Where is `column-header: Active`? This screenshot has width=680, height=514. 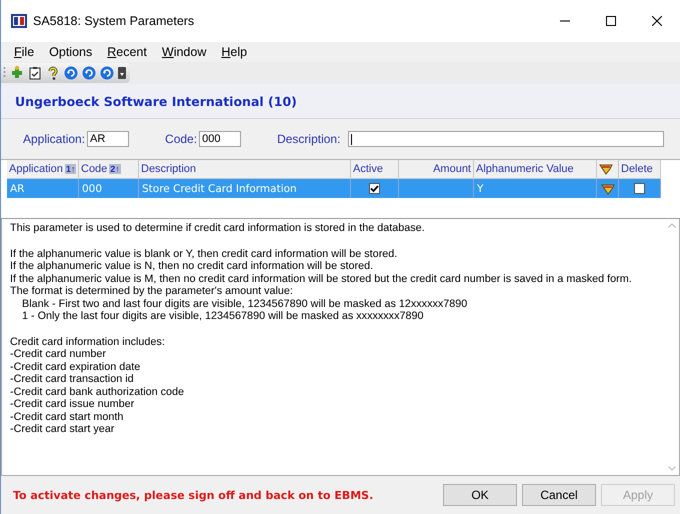 column-header: Active is located at coordinates (375, 169).